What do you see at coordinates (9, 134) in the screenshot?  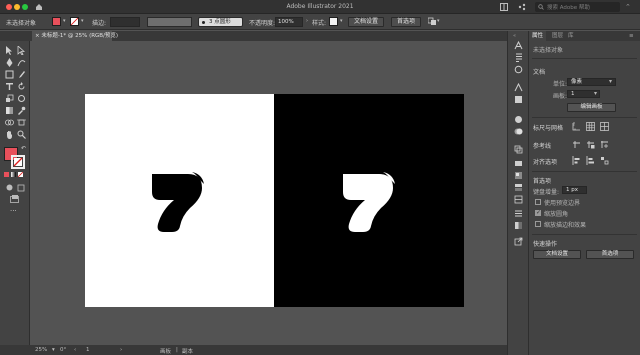 I see `hand-tool-icon` at bounding box center [9, 134].